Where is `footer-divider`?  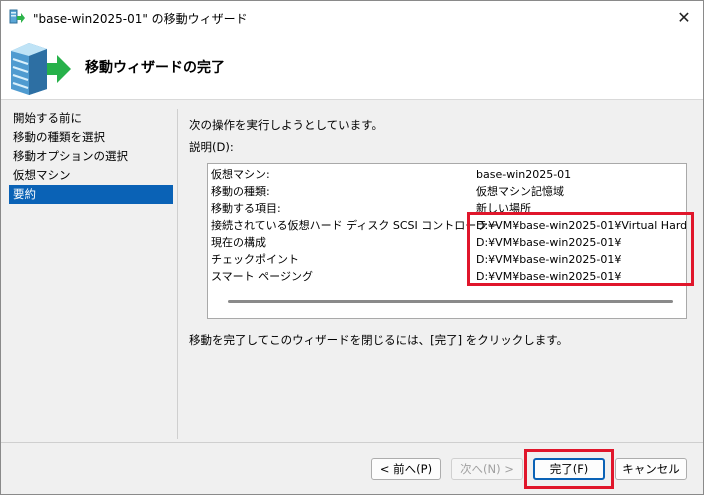
footer-divider is located at coordinates (352, 442).